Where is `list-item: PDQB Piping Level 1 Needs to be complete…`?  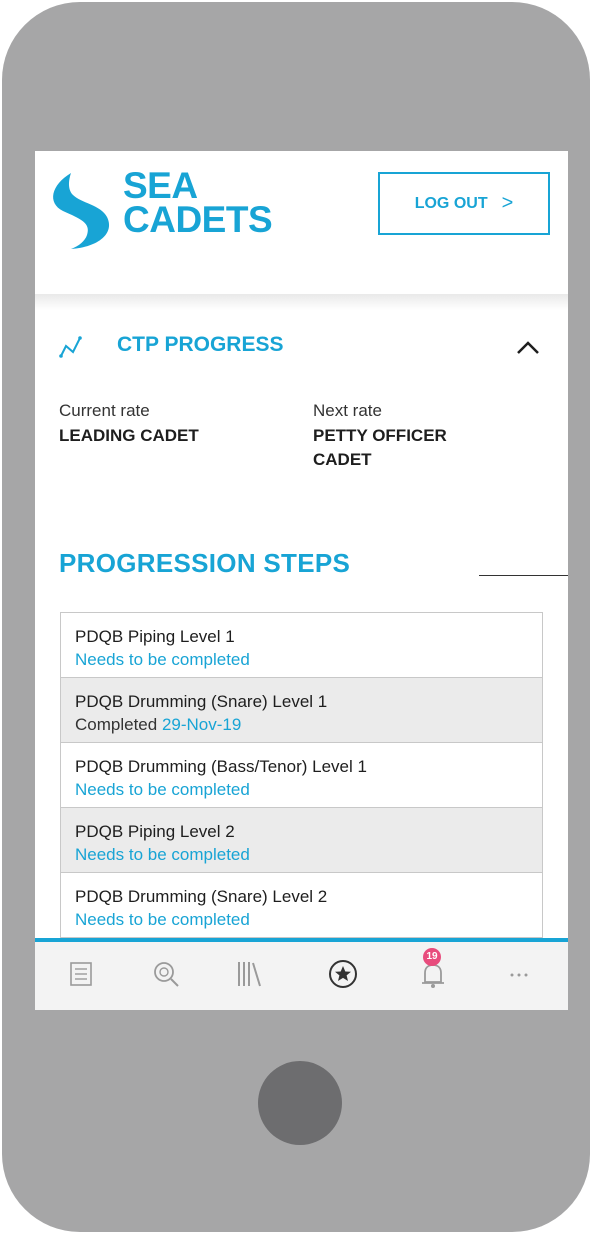 list-item: PDQB Piping Level 1 Needs to be complete… is located at coordinates (301, 645).